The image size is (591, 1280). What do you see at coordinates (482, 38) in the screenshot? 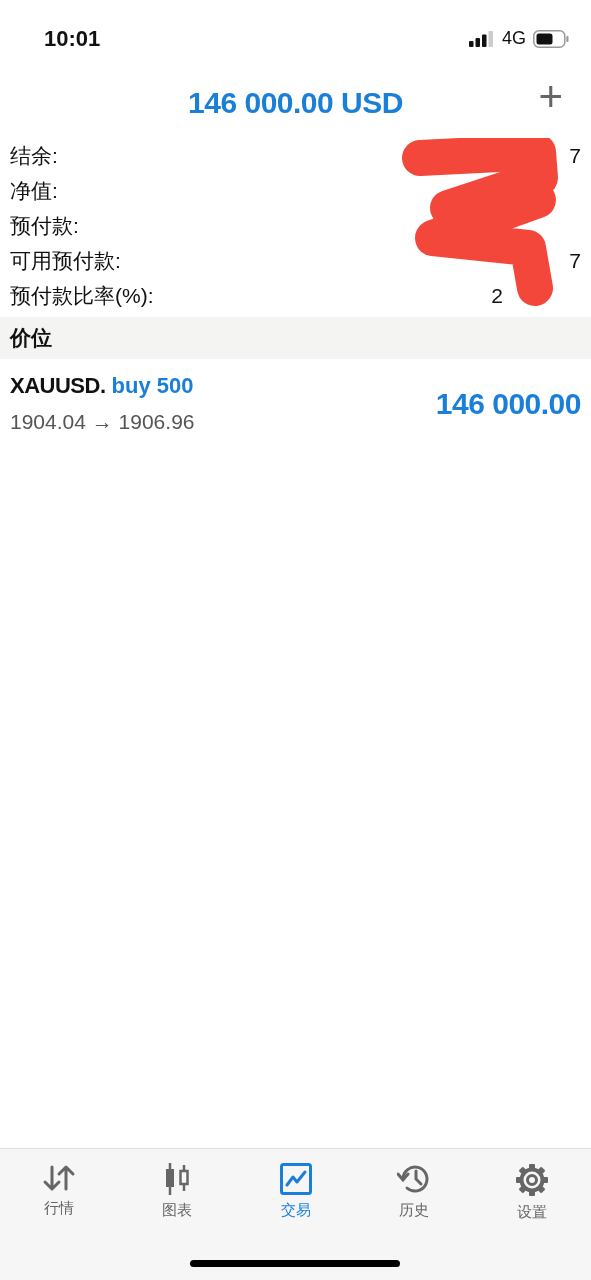
I see `signal-icon` at bounding box center [482, 38].